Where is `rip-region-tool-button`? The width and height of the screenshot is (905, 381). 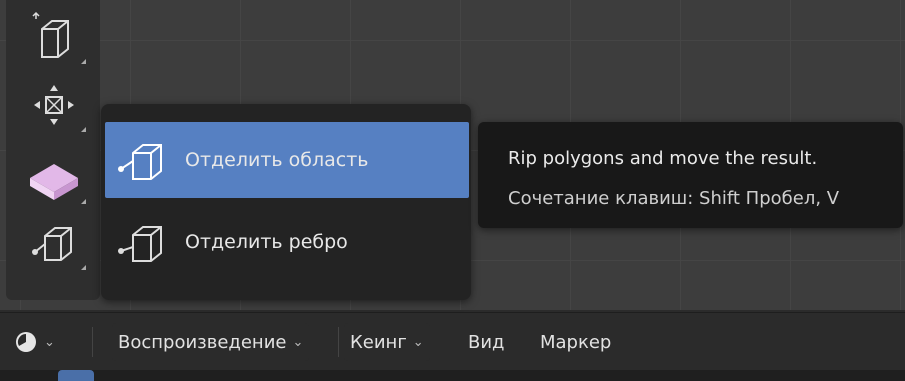
rip-region-tool-button is located at coordinates (54, 177).